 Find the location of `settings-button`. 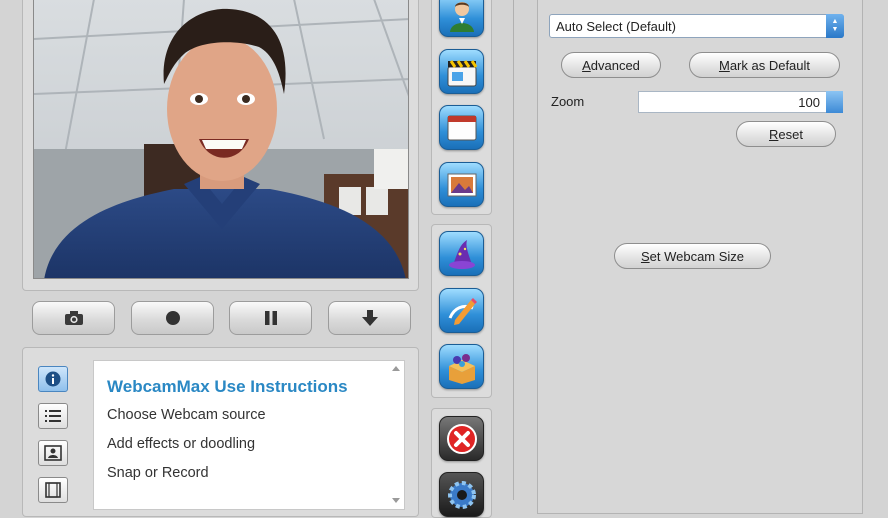

settings-button is located at coordinates (461, 494).